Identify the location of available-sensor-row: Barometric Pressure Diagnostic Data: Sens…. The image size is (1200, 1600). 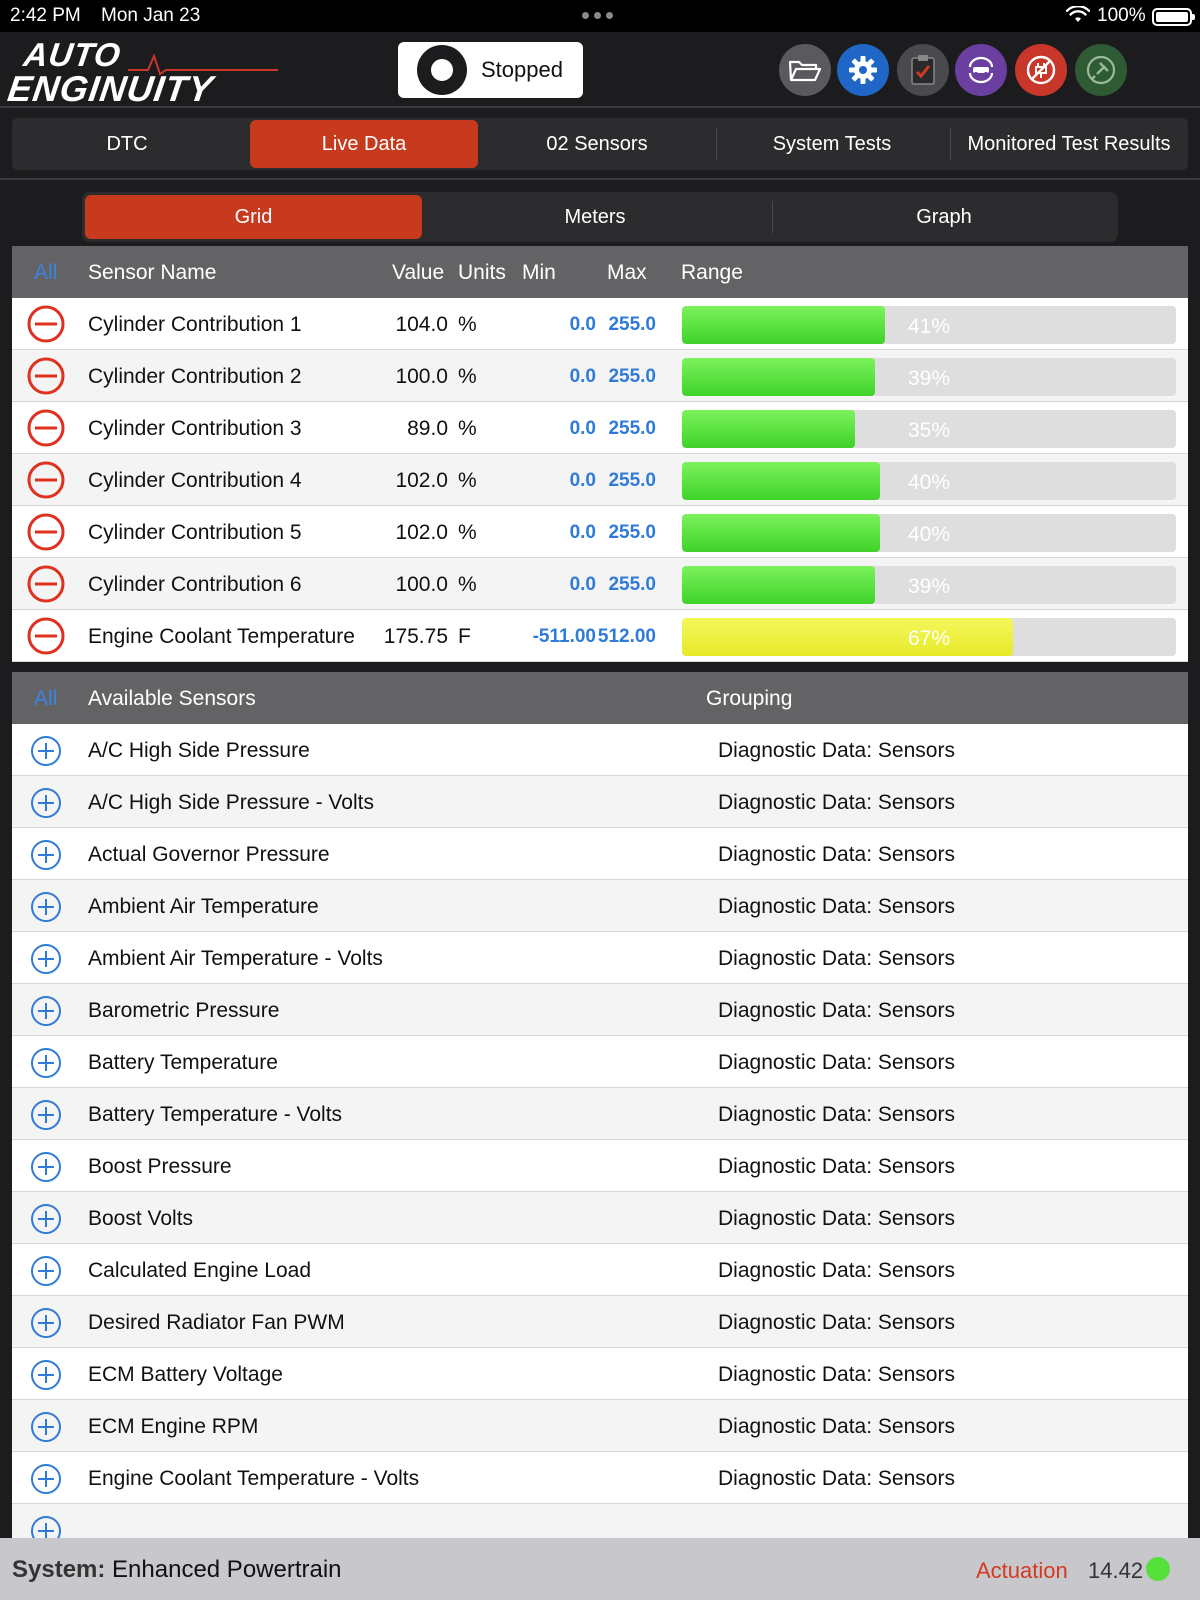
(600, 1010).